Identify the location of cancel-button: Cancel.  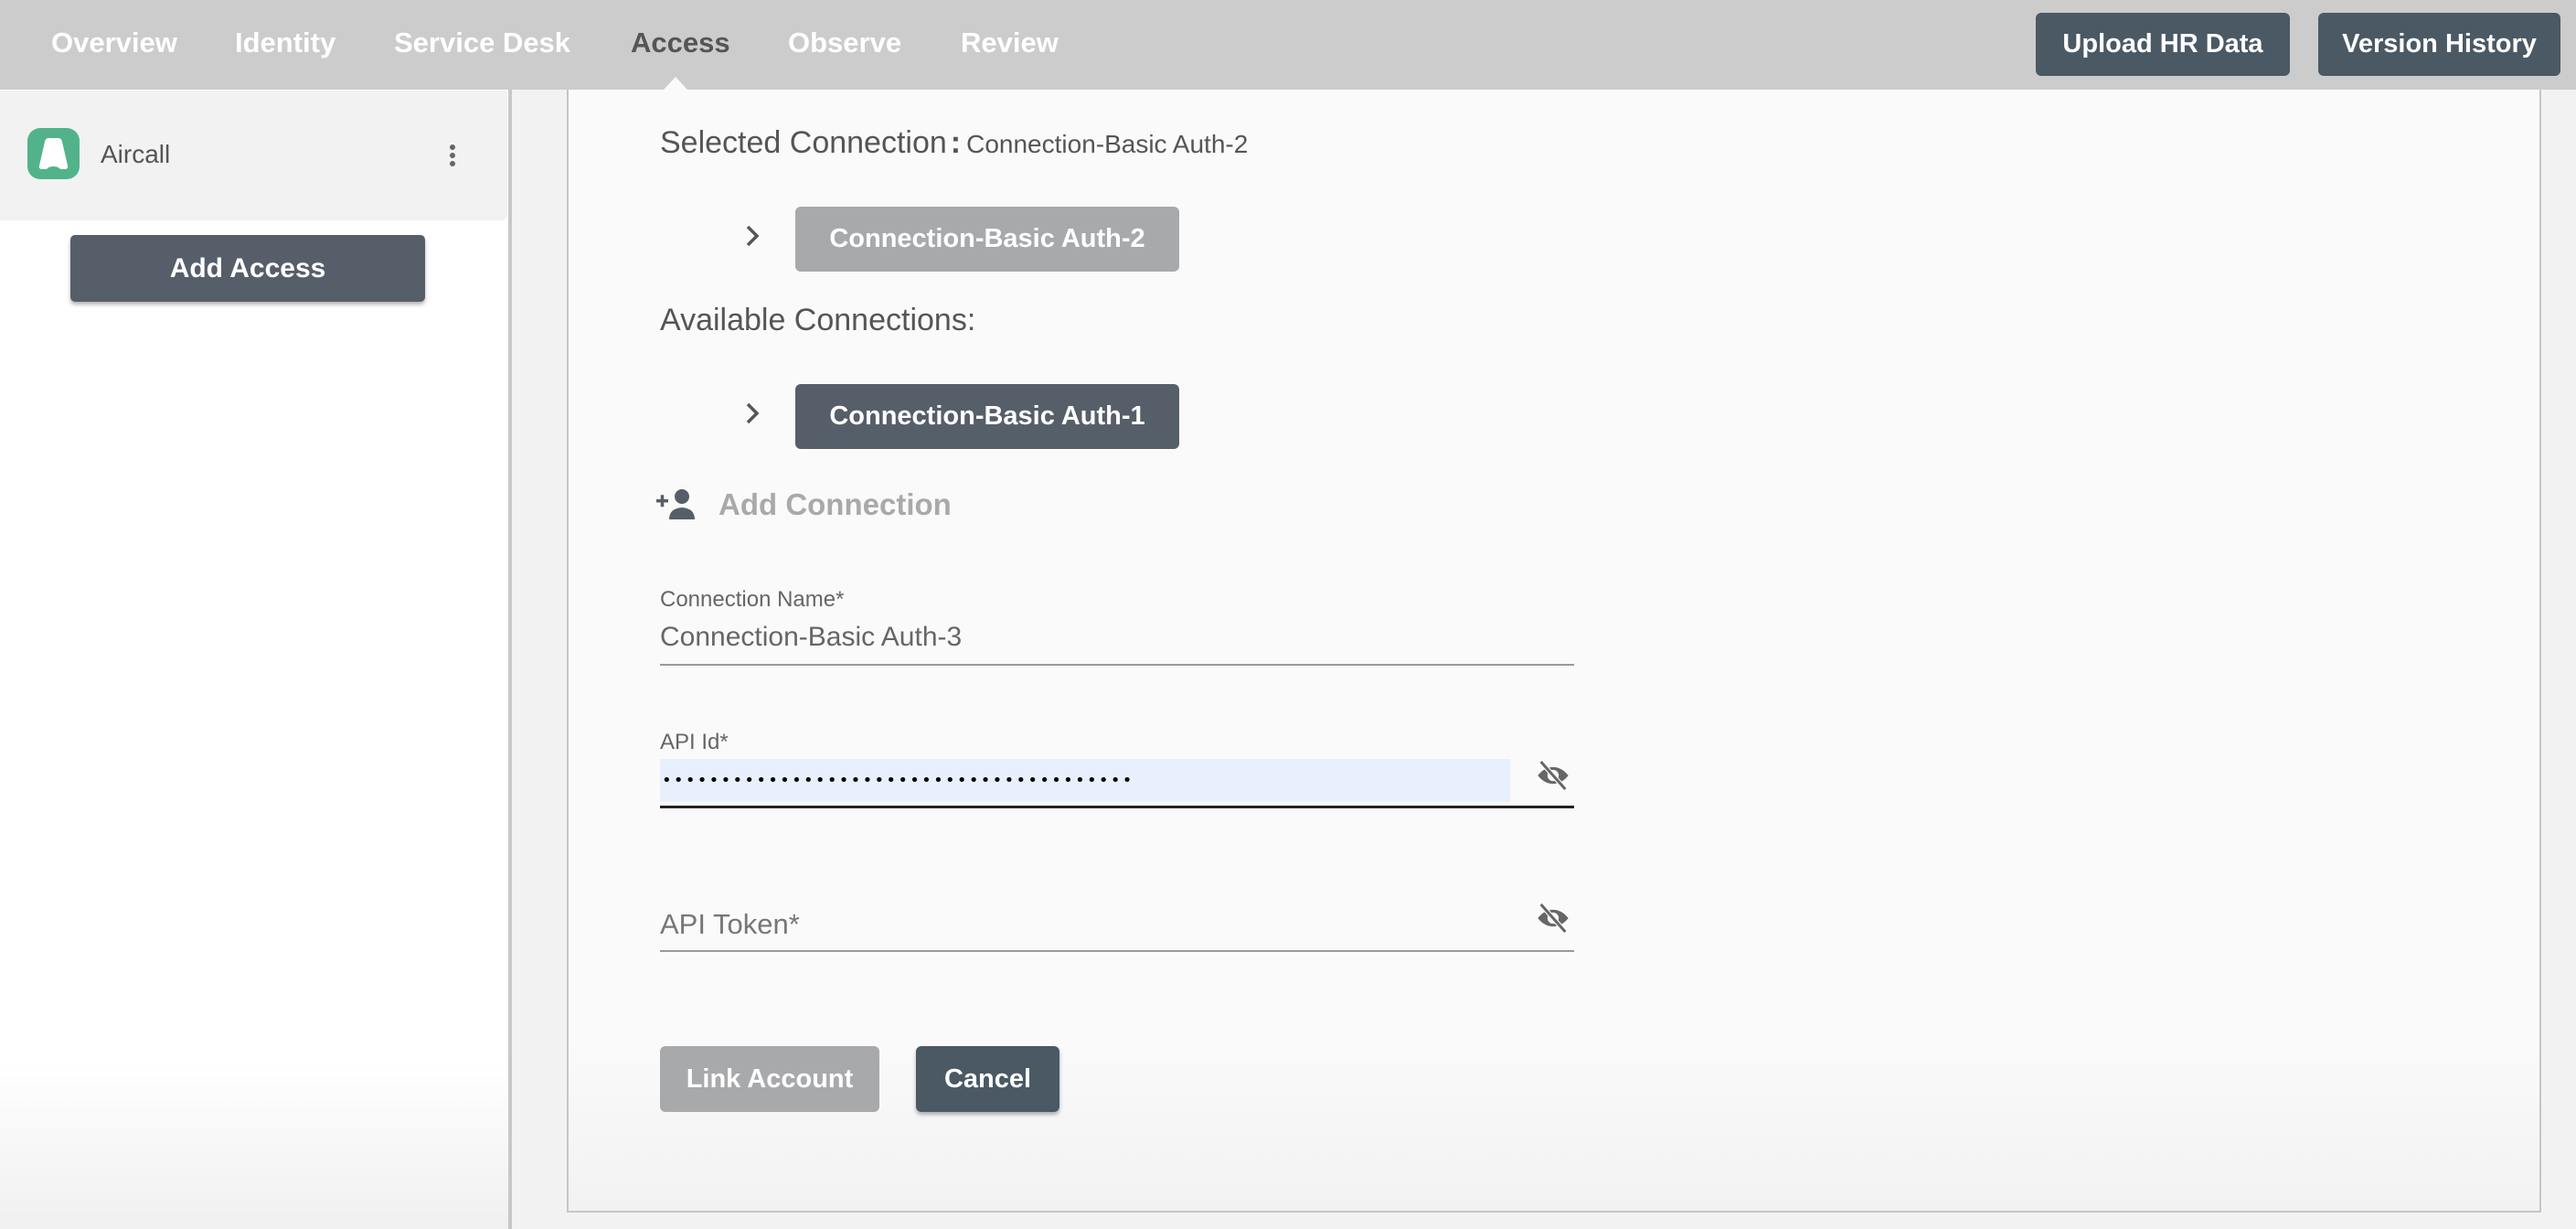
(987, 1079).